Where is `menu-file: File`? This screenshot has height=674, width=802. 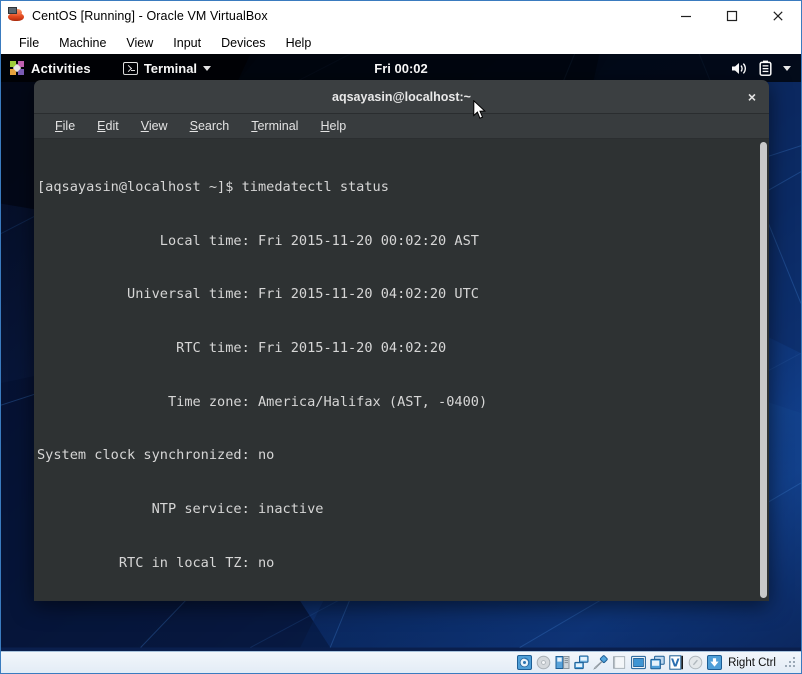 menu-file: File is located at coordinates (29, 43).